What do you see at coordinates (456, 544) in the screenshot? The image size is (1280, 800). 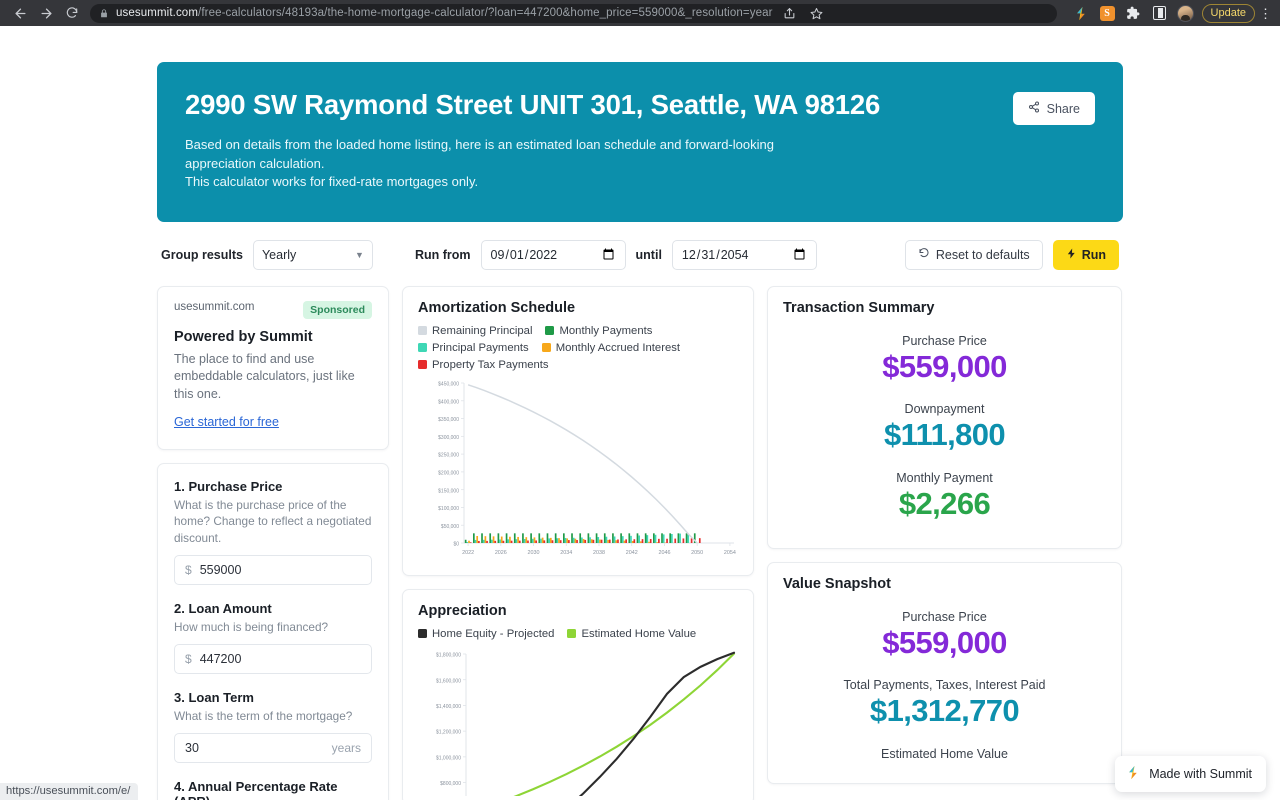 I see `y-axis-tick: $0` at bounding box center [456, 544].